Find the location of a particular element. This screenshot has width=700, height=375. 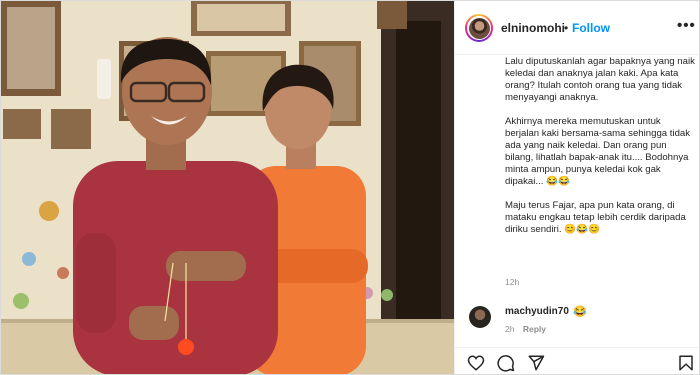

avatar is located at coordinates (479, 28).